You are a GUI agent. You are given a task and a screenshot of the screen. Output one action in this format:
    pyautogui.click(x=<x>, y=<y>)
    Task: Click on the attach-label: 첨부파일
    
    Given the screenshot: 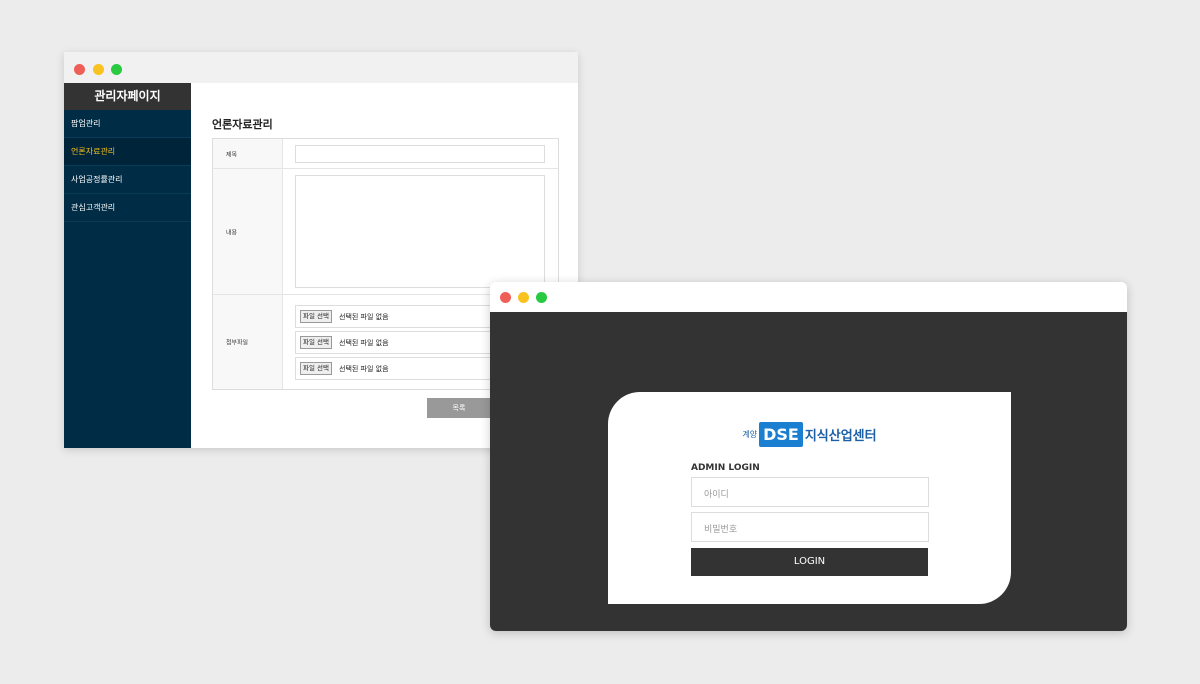 What is the action you would take?
    pyautogui.click(x=237, y=343)
    